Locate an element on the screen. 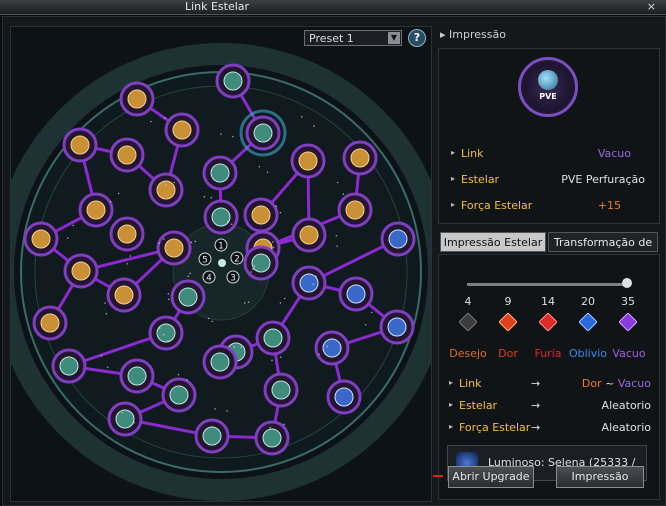 The image size is (666, 506). close-icon: × is located at coordinates (651, 7).